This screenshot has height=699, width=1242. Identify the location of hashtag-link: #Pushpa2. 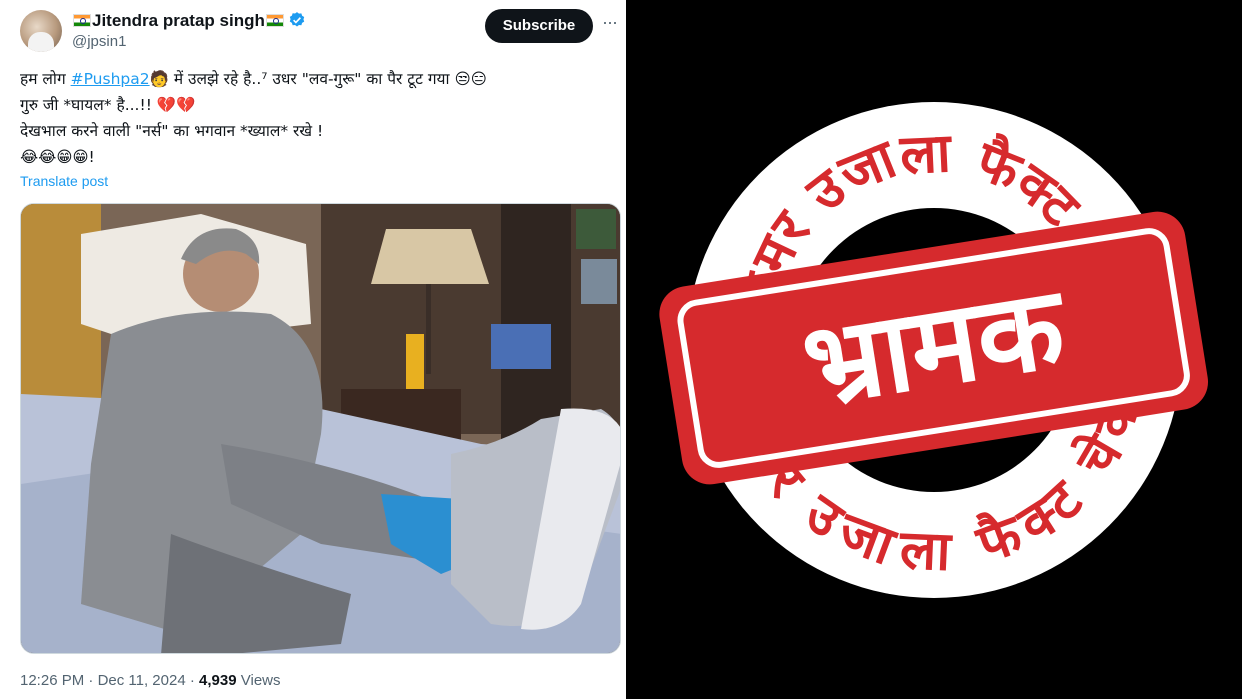
(110, 79).